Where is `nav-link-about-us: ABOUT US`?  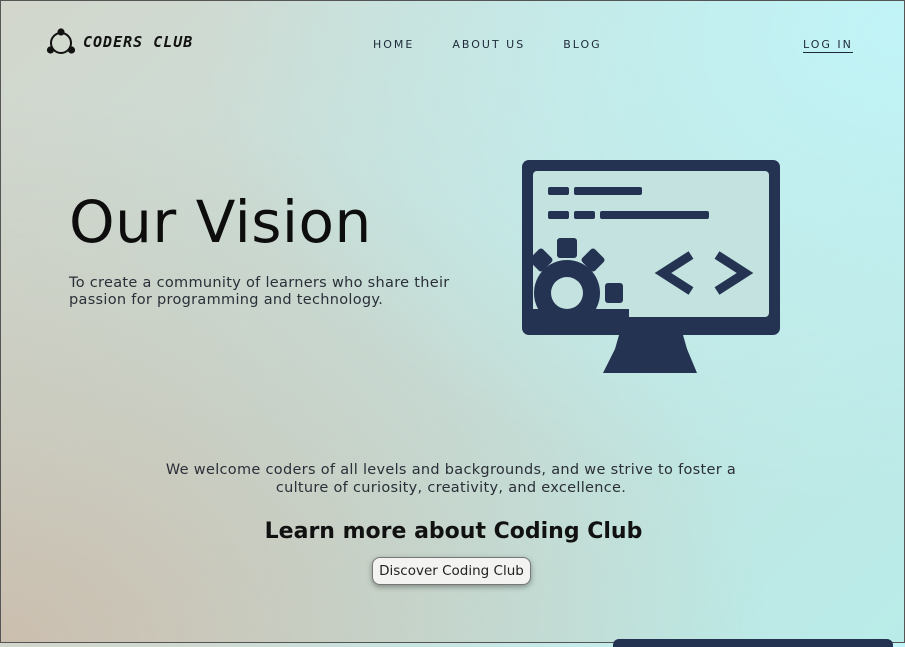
nav-link-about-us: ABOUT US is located at coordinates (488, 44).